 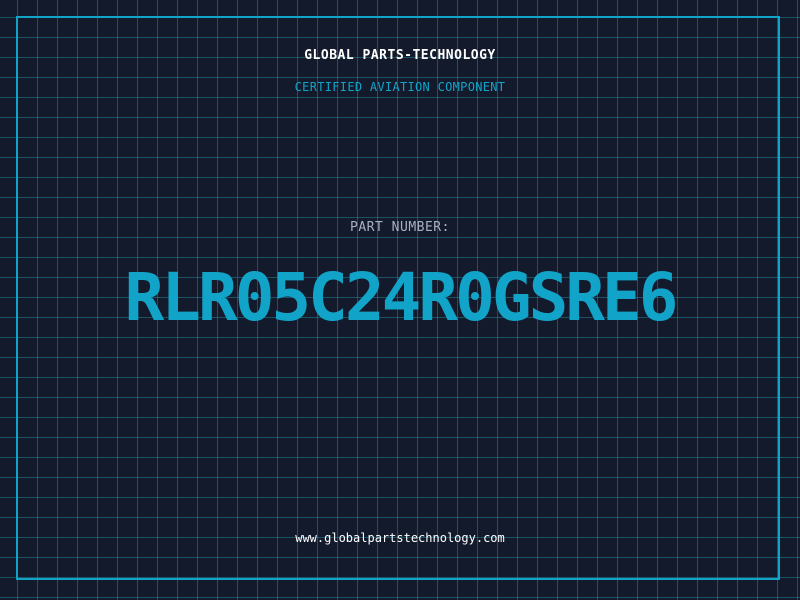 I want to click on certification-tagline: CERTIFIED AVIATION COMPONENT, so click(x=400, y=87).